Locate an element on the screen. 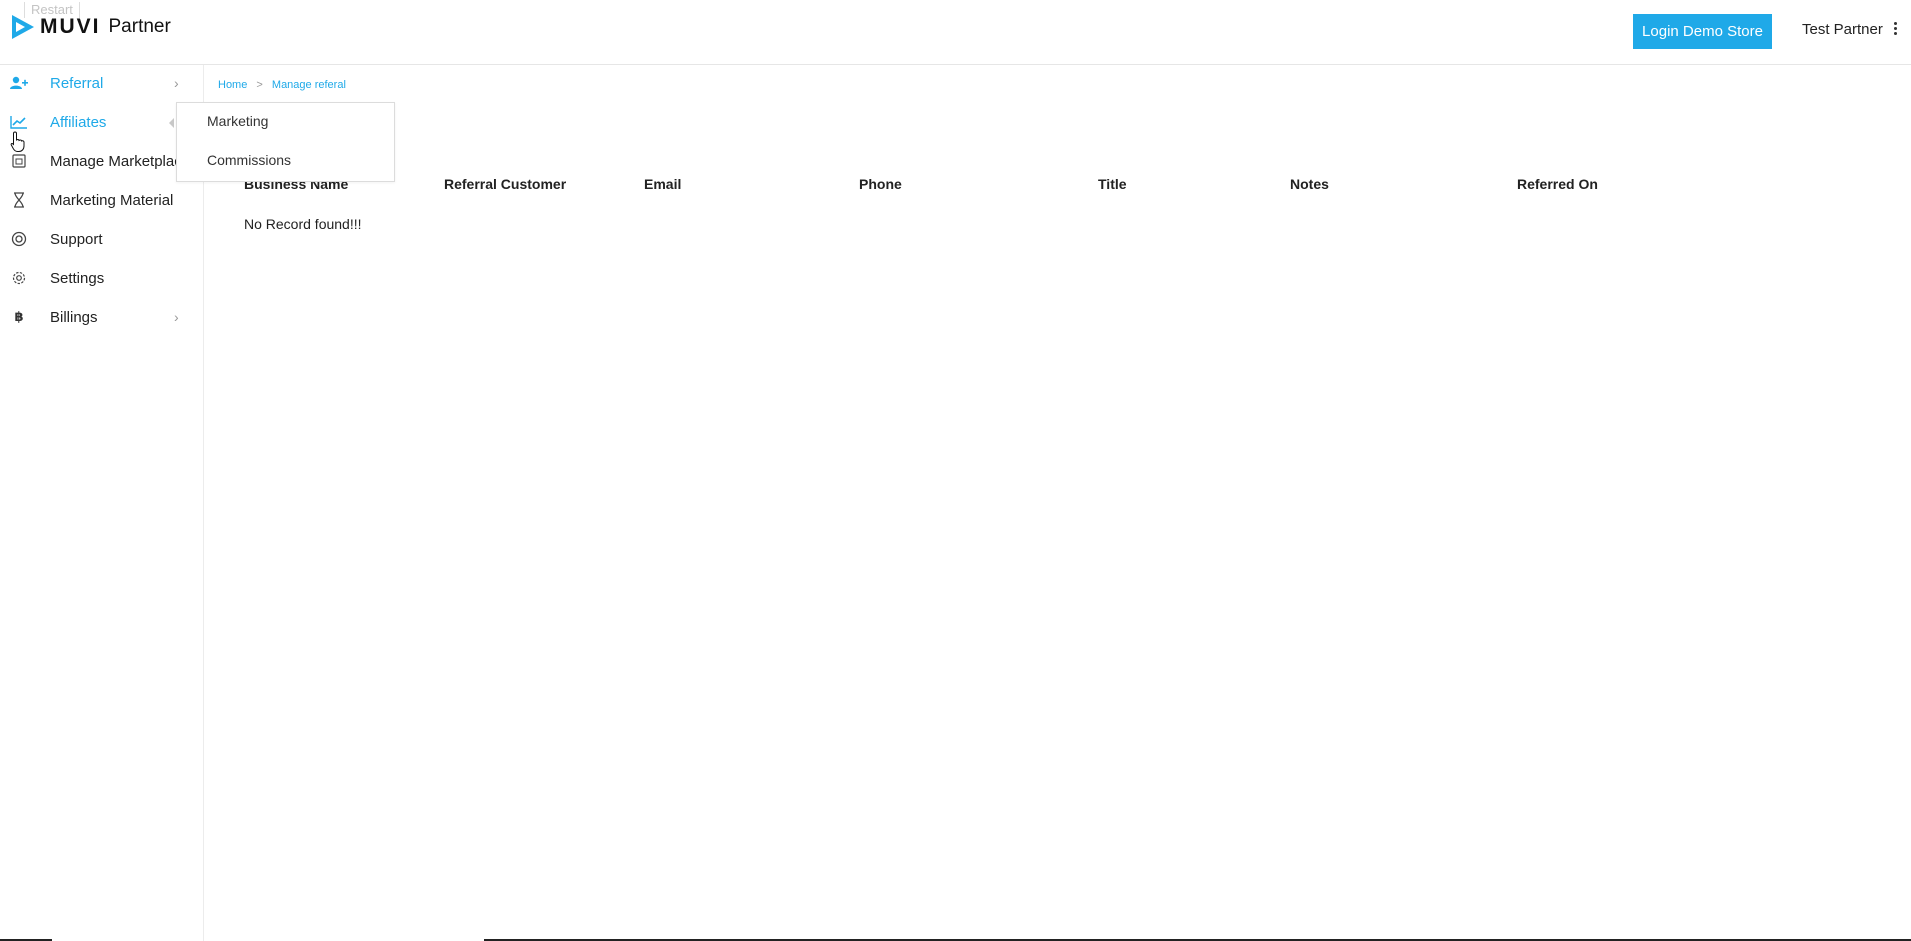  sidebar-item-billings: ฿ Billings › is located at coordinates (101, 317).